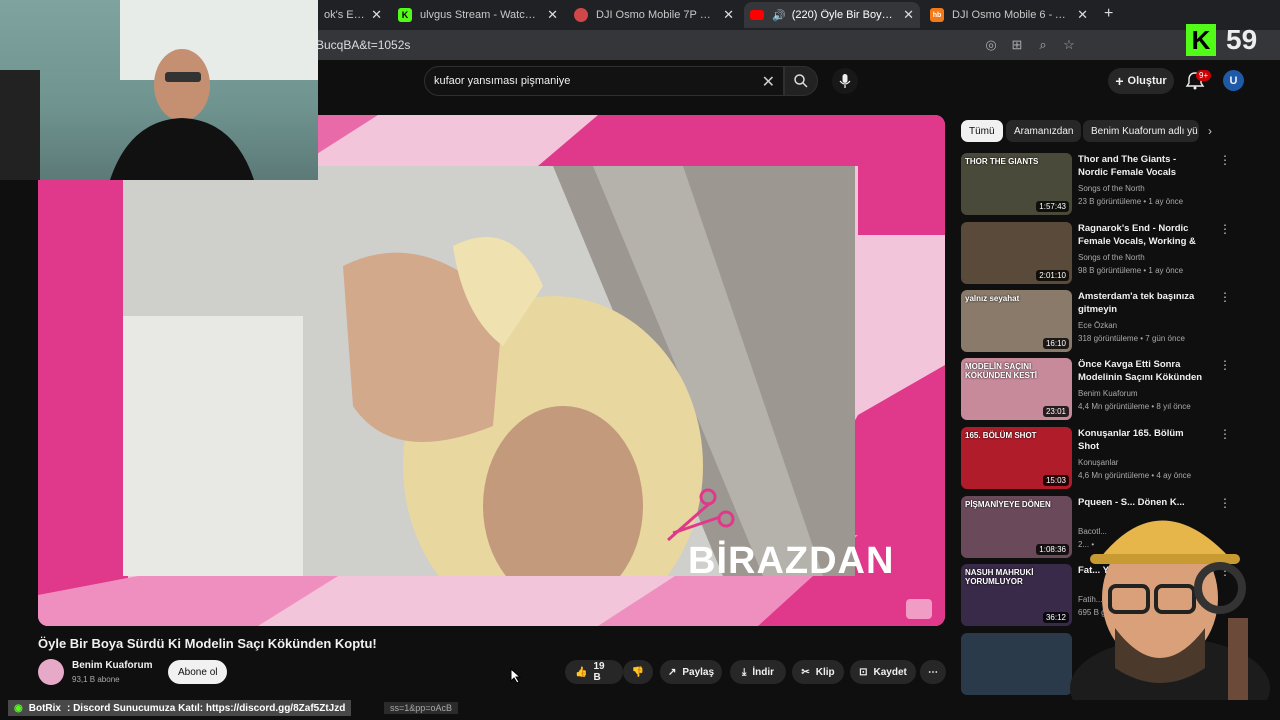 The width and height of the screenshot is (1280, 720). Describe the element at coordinates (844, 15) in the screenshot. I see `tab-title: (220) Öyle Bir Boya Sür` at that location.